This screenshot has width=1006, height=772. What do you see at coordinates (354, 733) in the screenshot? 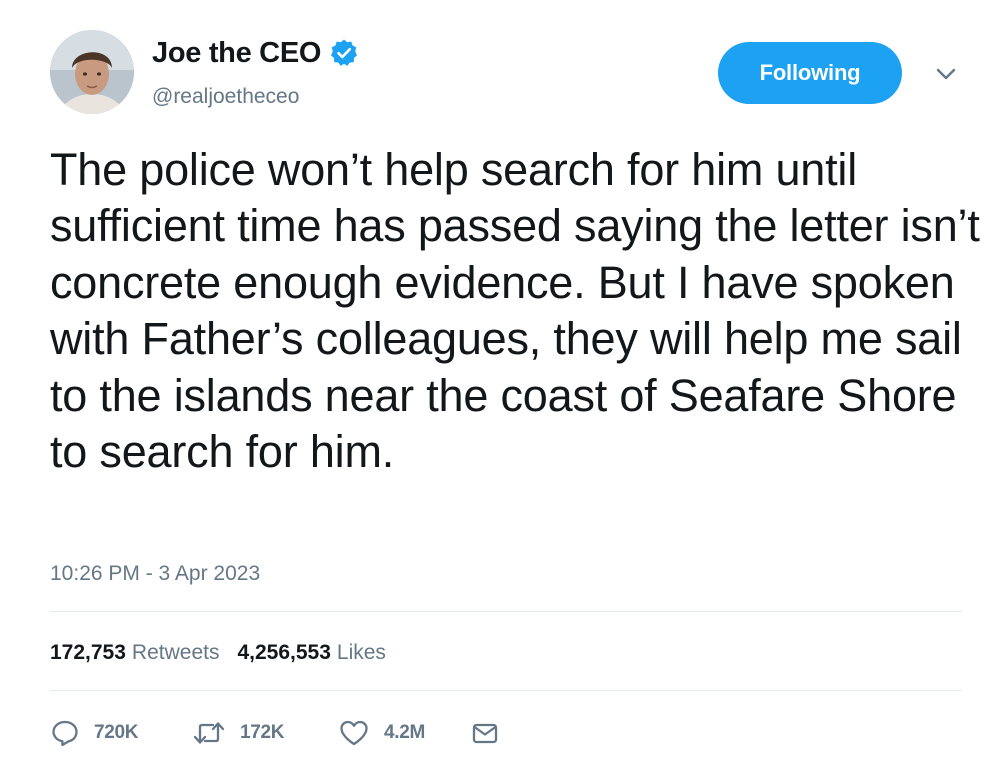
I see `heart-icon` at bounding box center [354, 733].